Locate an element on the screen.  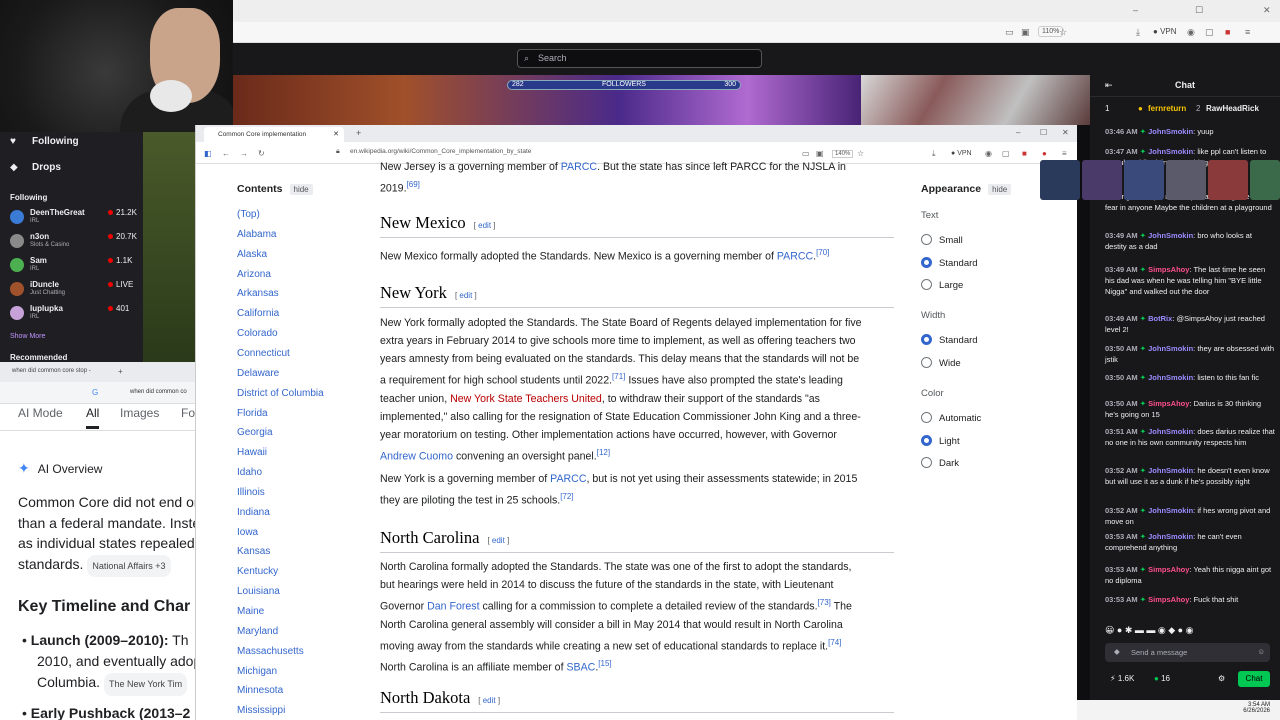
leaderboard-user: RawHeadRick is located at coordinates (1232, 108).